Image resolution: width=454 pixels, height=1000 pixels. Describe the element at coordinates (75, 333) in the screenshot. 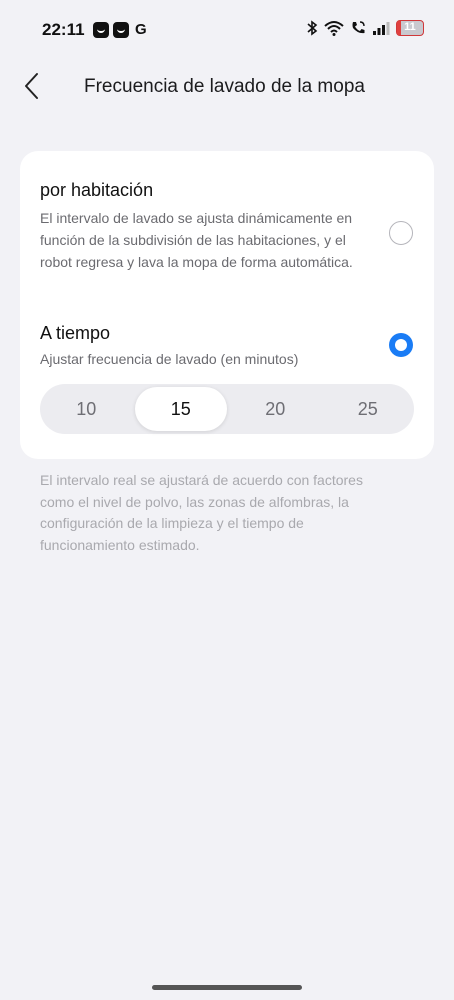

I see `option-by-time-title: A tiempo` at that location.